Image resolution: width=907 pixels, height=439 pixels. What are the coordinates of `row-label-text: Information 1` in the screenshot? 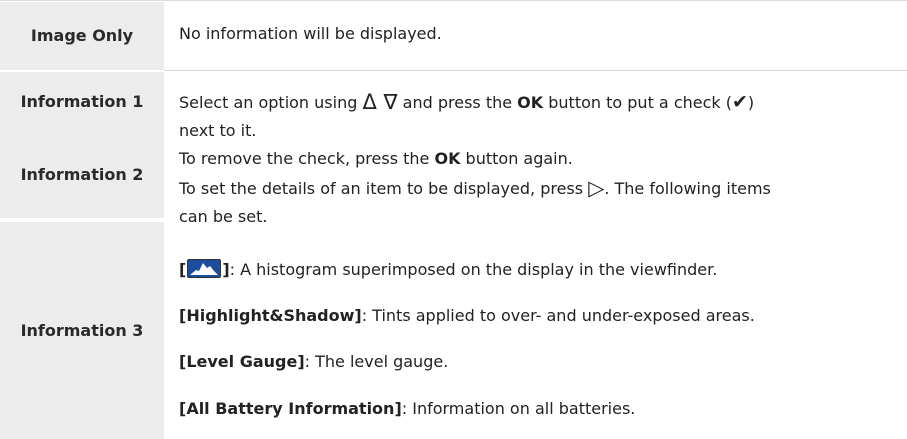 It's located at (82, 101).